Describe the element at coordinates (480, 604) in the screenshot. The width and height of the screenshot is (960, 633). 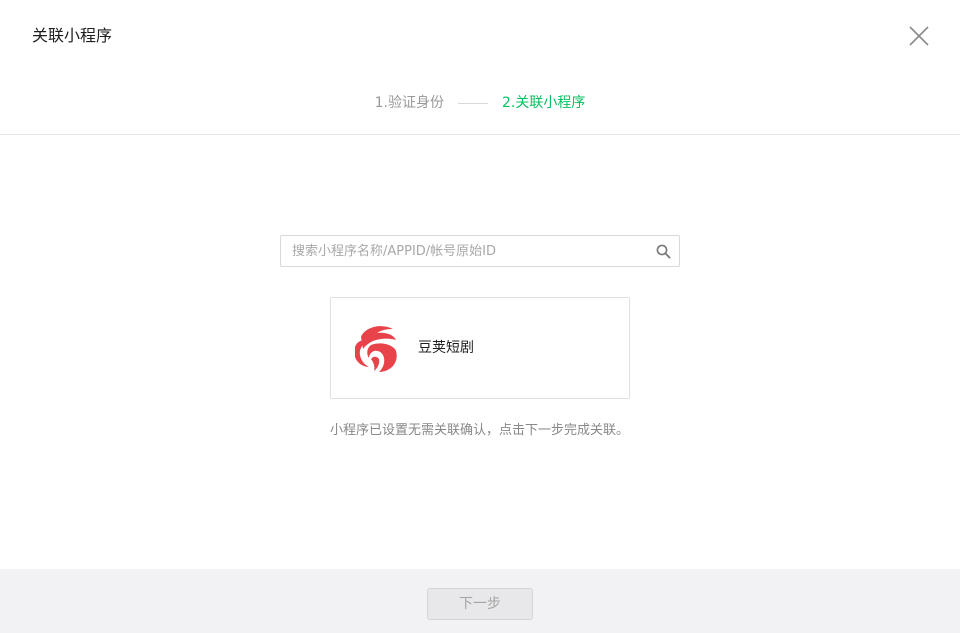
I see `next-step-button: 下一步` at that location.